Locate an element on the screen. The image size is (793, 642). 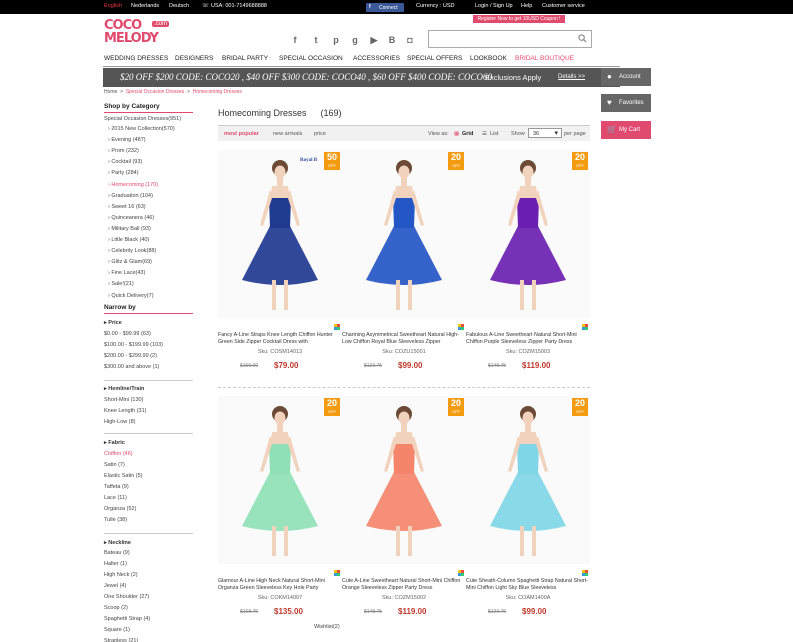
login-link: Login / Sign Up is located at coordinates (494, 6).